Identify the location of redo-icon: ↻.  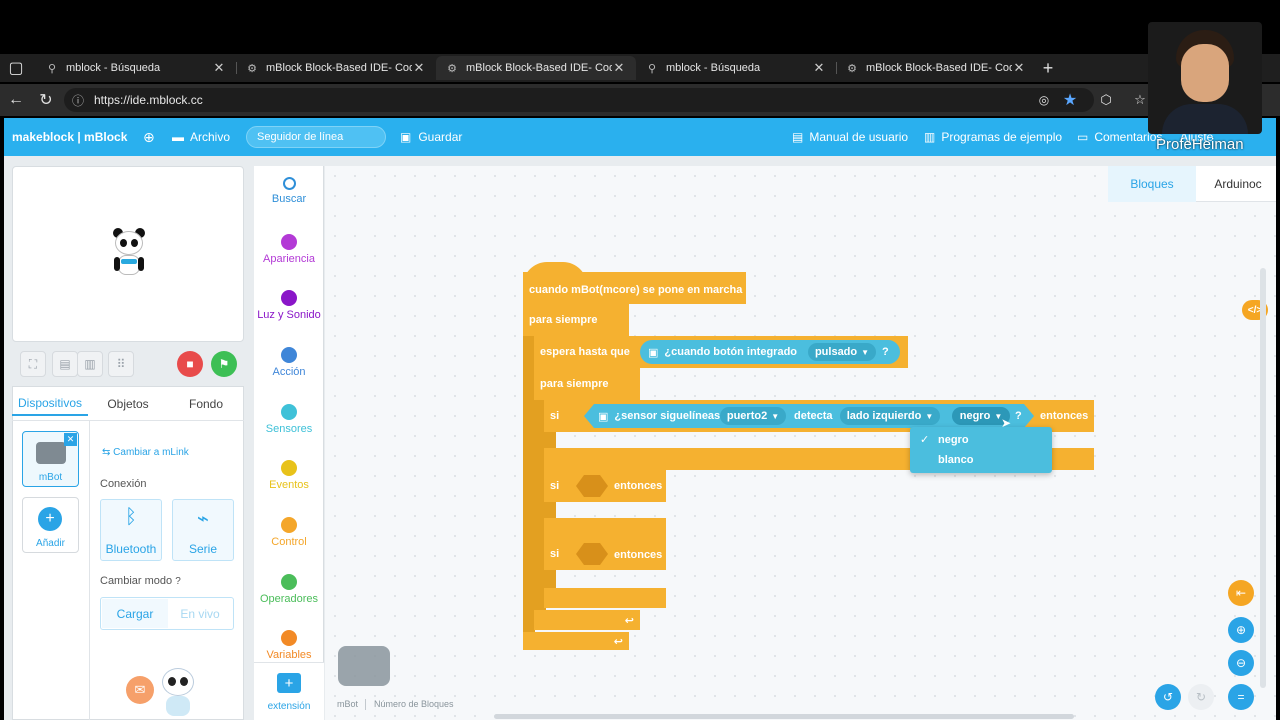
(1201, 697).